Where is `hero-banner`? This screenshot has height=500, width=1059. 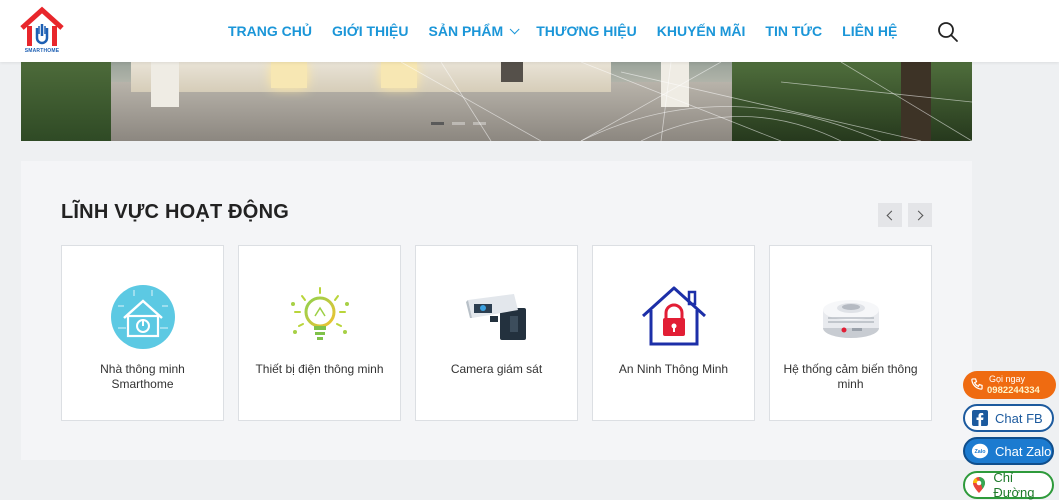 hero-banner is located at coordinates (496, 101).